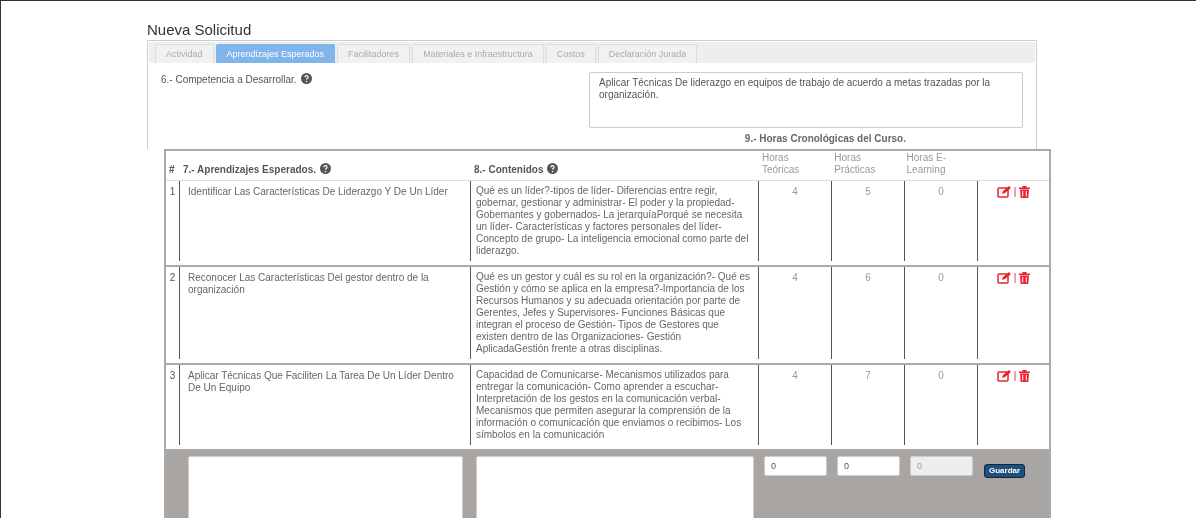  What do you see at coordinates (868, 277) in the screenshot?
I see `table-cell: 6` at bounding box center [868, 277].